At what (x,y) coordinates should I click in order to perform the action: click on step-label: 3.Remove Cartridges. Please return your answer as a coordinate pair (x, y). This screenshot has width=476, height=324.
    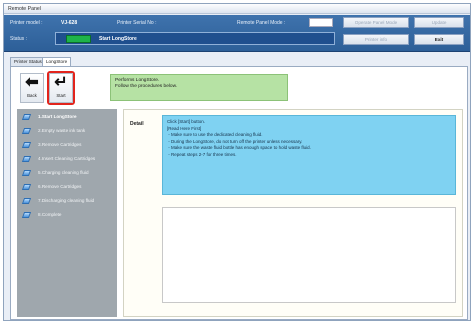
    Looking at the image, I should click on (60, 144).